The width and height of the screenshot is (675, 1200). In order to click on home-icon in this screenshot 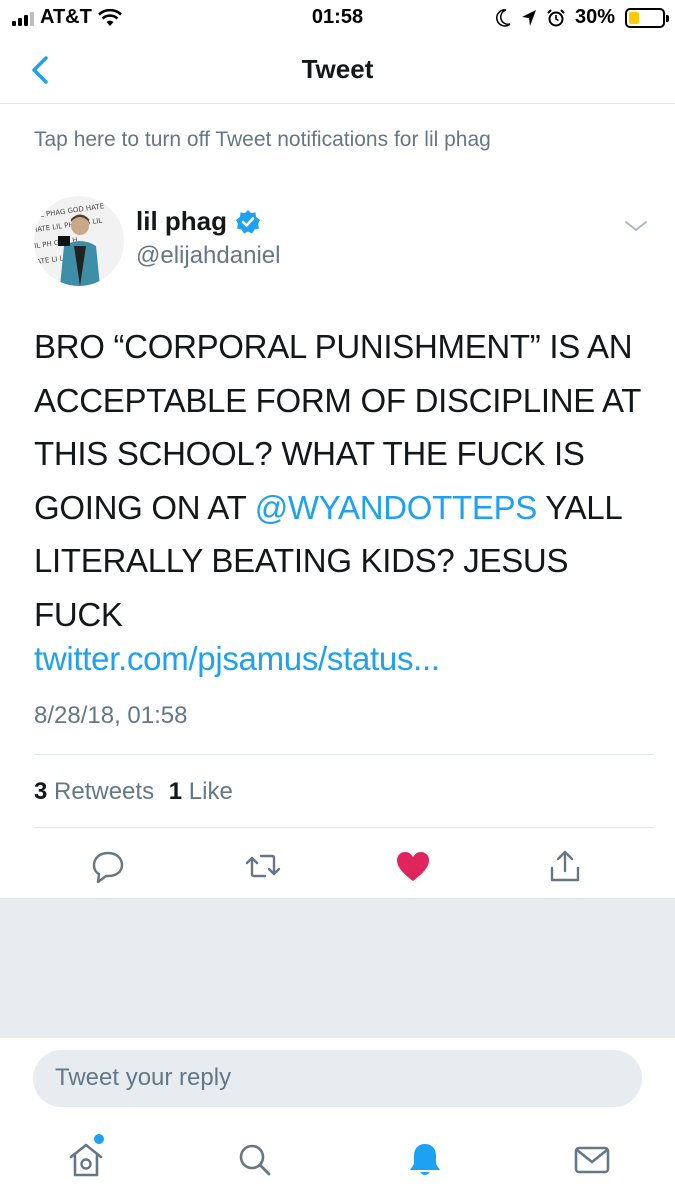, I will do `click(86, 1160)`.